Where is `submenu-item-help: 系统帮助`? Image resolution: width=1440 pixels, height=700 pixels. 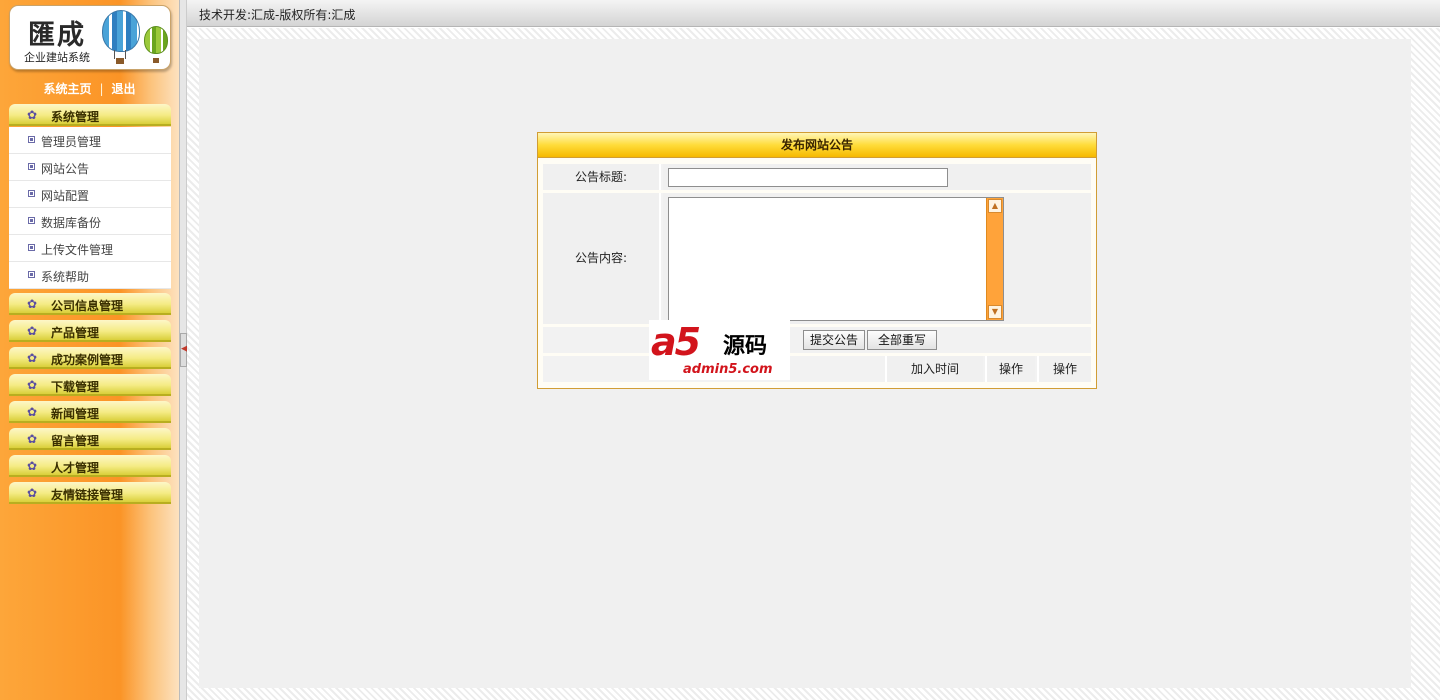
submenu-item-help: 系统帮助 is located at coordinates (90, 275).